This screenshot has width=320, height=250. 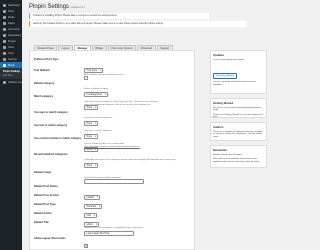 I want to click on version-label: version 2.1.2, so click(x=78, y=7).